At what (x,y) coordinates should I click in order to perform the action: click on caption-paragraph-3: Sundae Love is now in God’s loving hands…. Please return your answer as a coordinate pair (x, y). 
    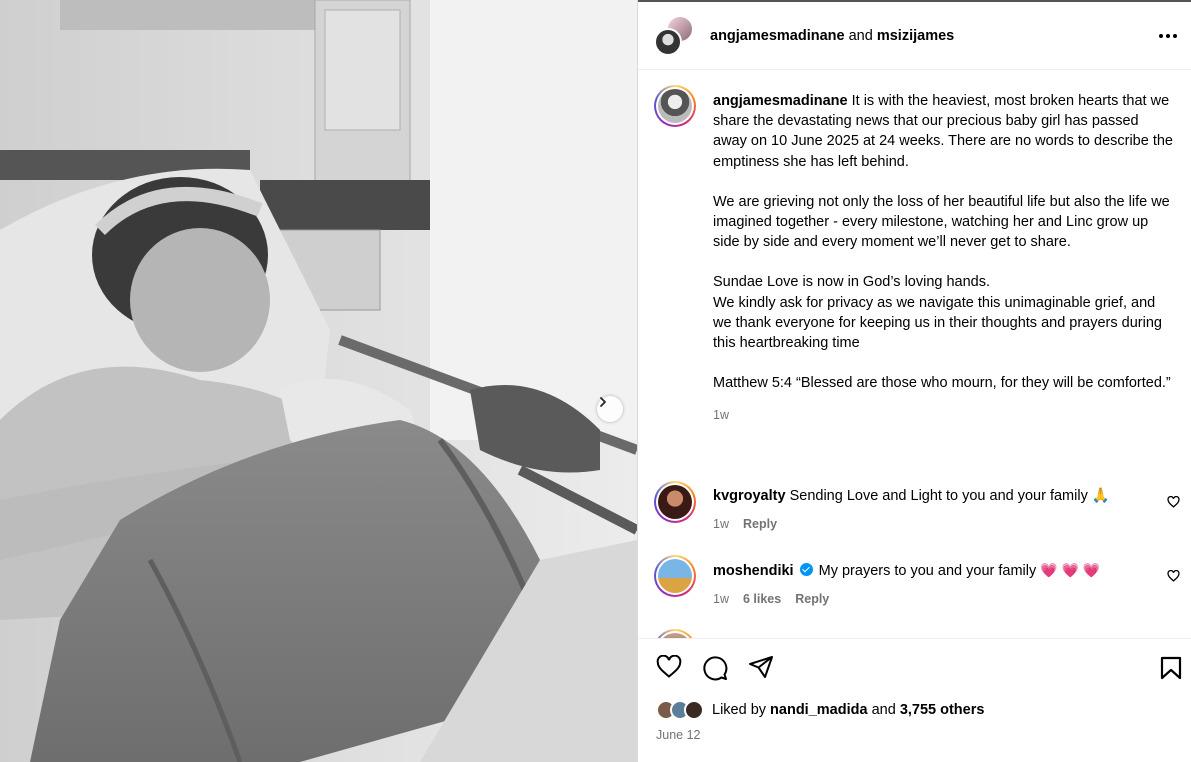
    Looking at the image, I should click on (937, 313).